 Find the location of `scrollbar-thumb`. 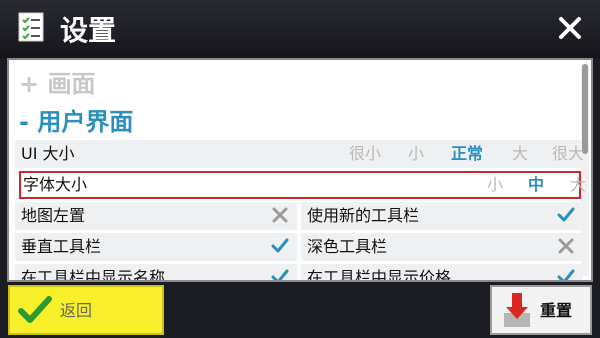

scrollbar-thumb is located at coordinates (585, 109).